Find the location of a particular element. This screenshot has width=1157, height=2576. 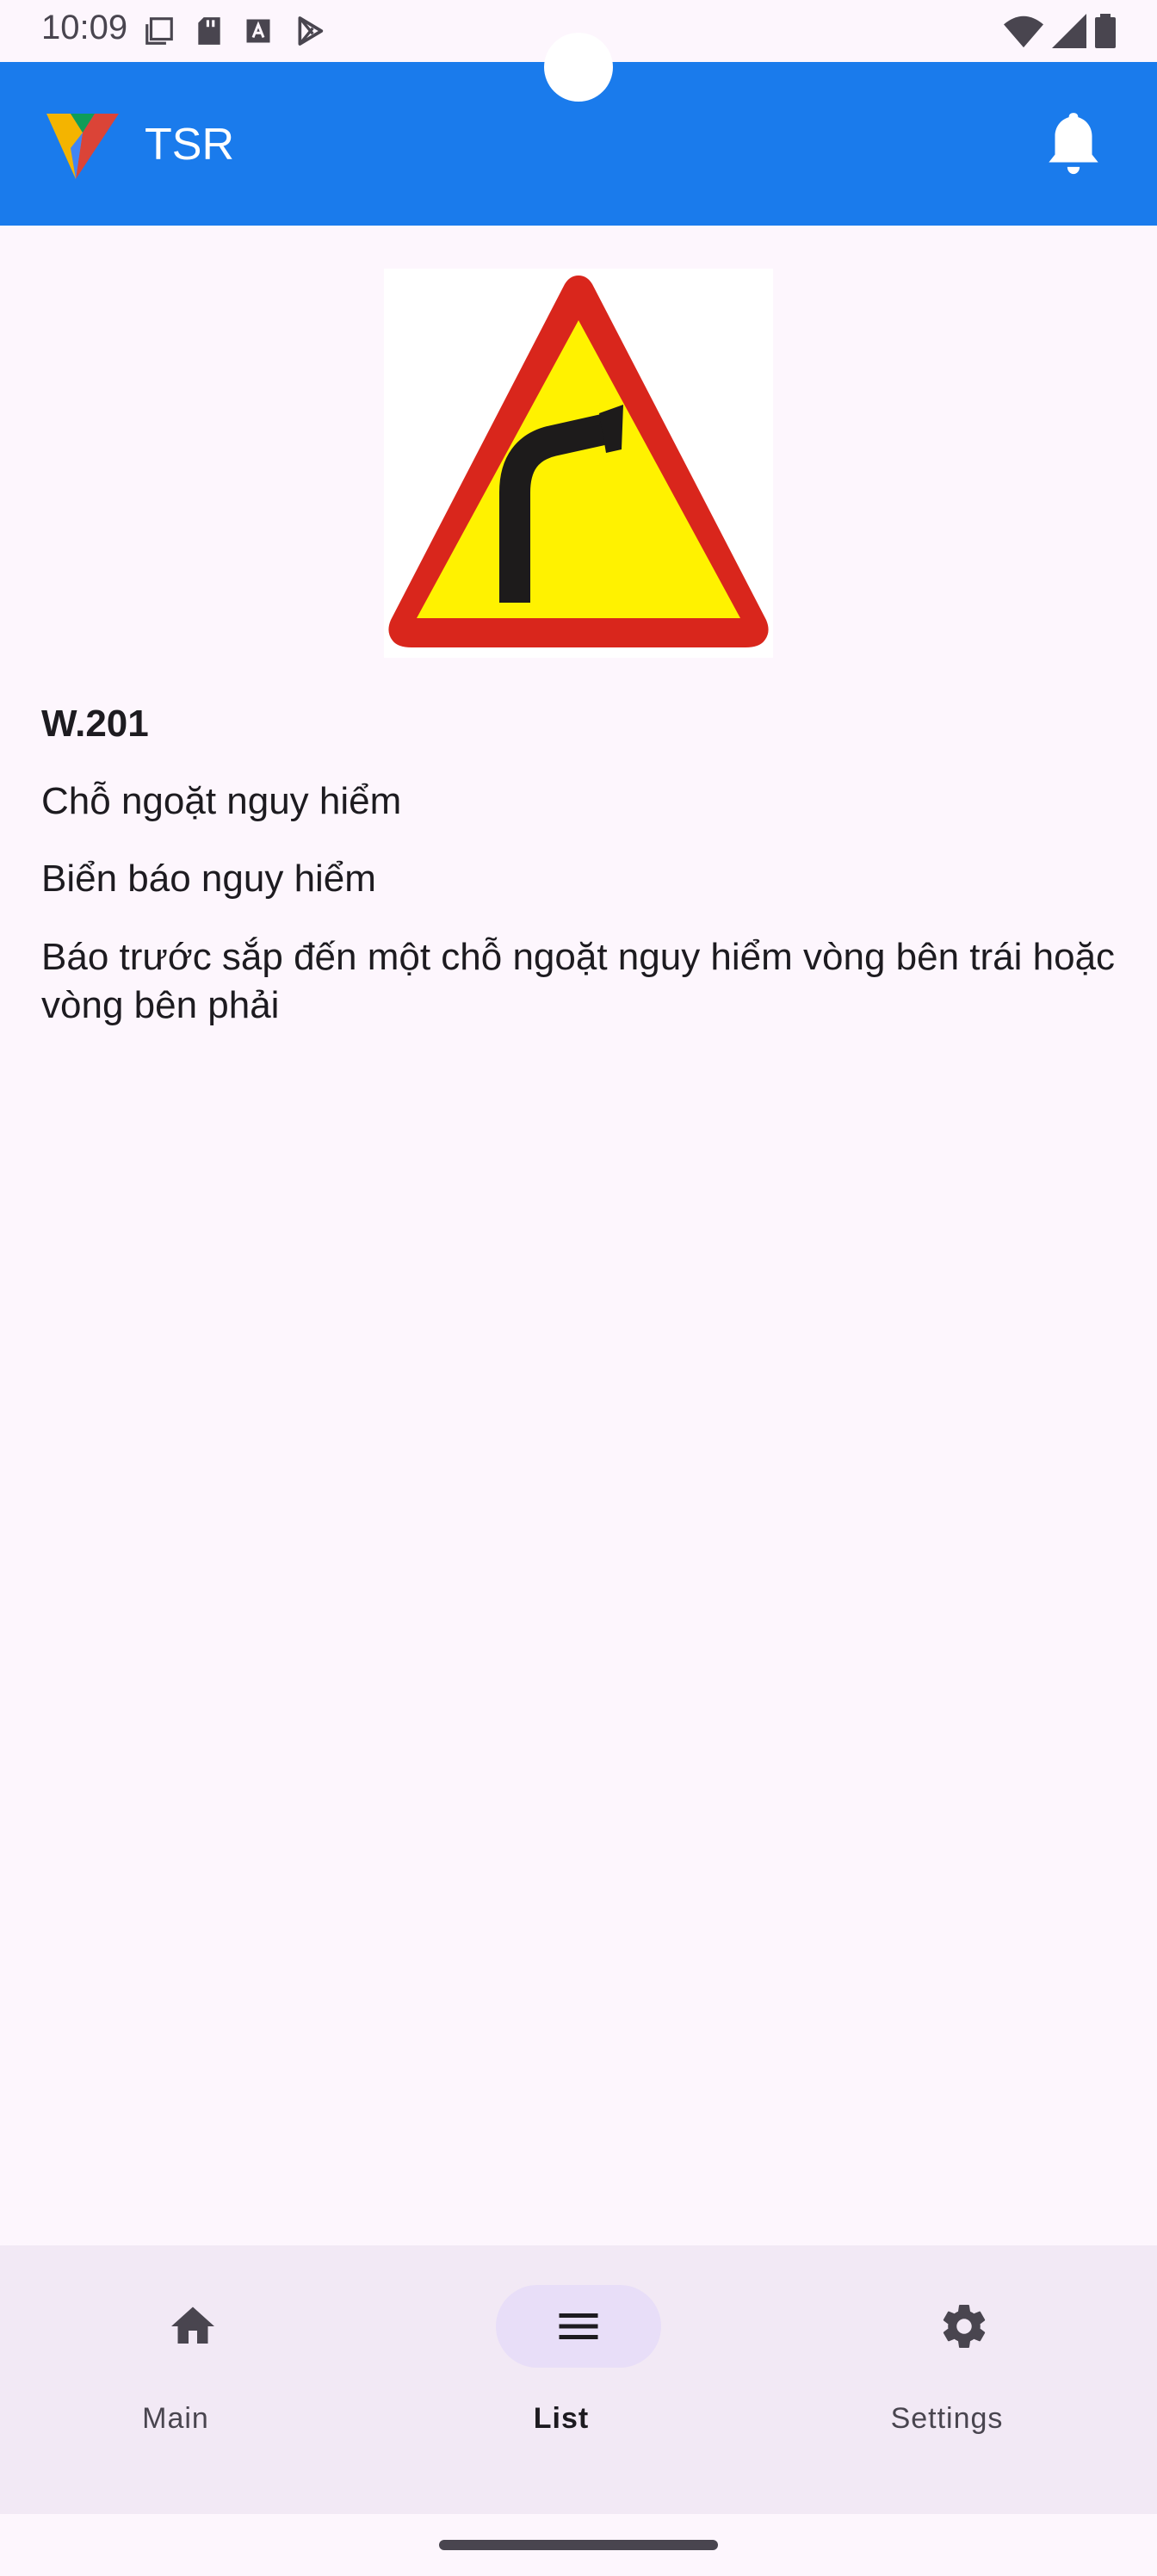

nav-label-main: Main is located at coordinates (175, 2418).